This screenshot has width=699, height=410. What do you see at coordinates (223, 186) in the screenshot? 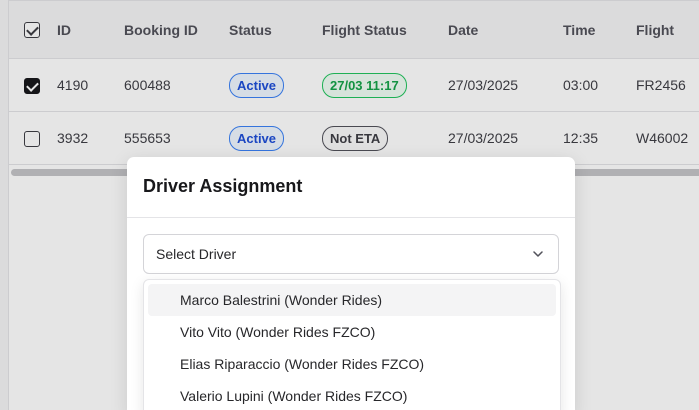
I see `modal-title: Driver Assignment` at bounding box center [223, 186].